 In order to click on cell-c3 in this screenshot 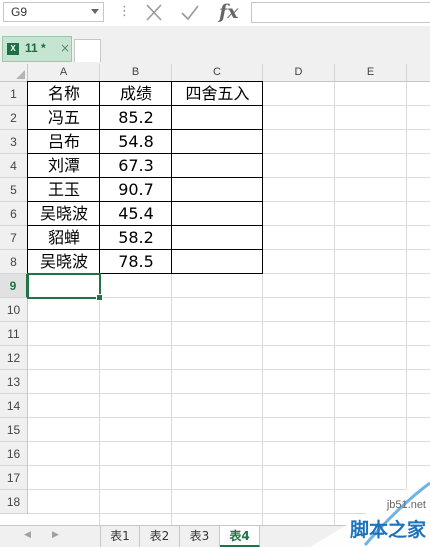, I will do `click(217, 142)`.